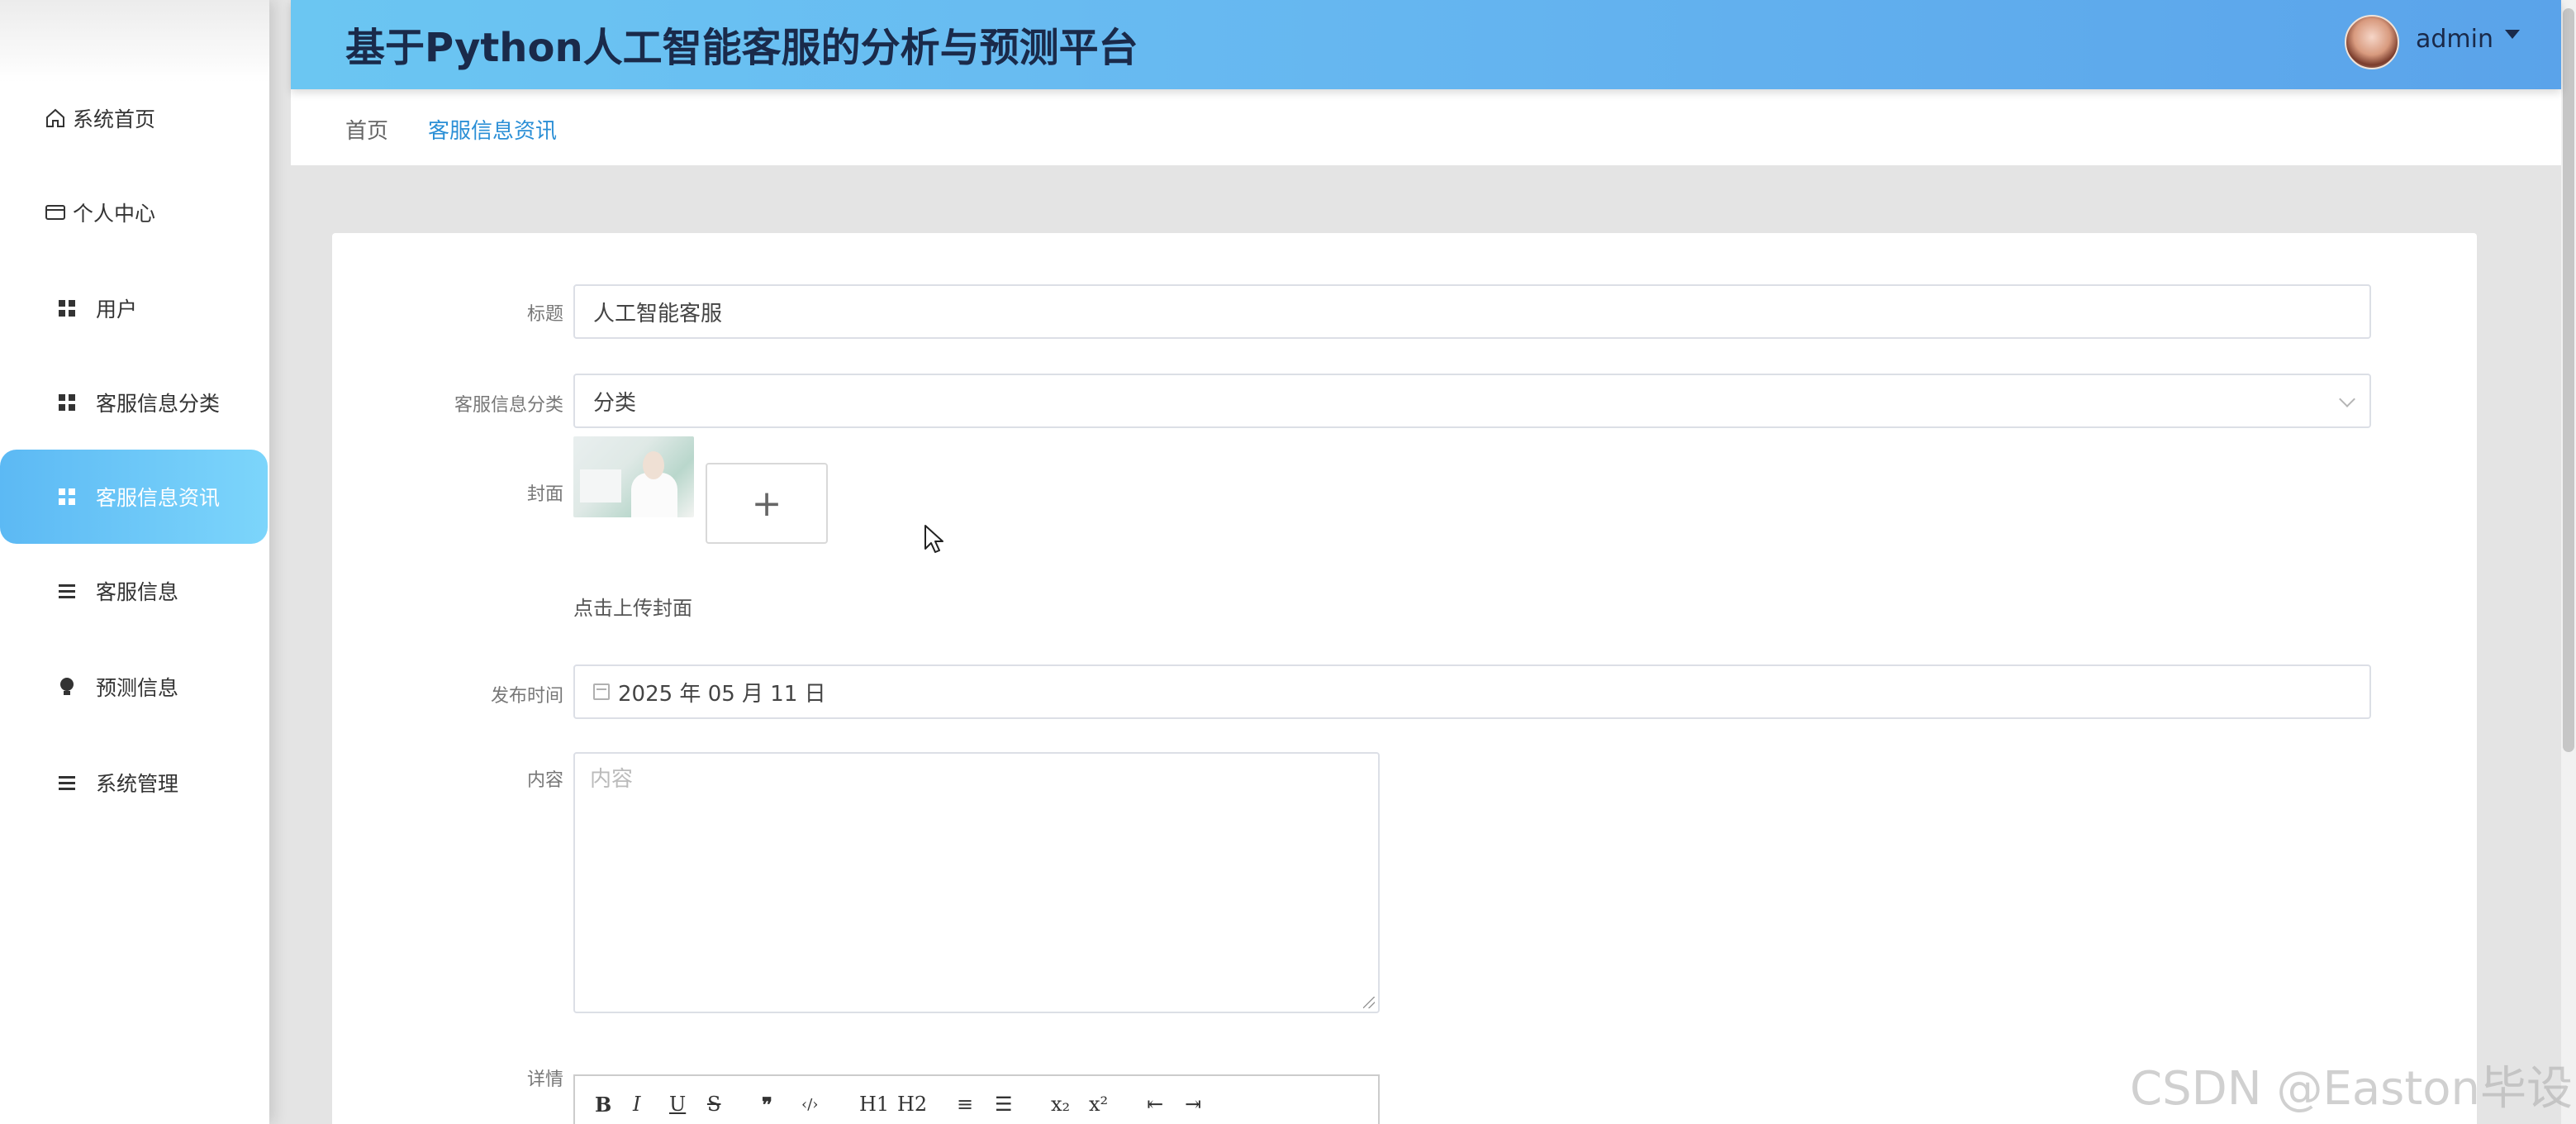 The width and height of the screenshot is (2576, 1124). What do you see at coordinates (658, 313) in the screenshot?
I see `title-input-value: 人工智能客服` at bounding box center [658, 313].